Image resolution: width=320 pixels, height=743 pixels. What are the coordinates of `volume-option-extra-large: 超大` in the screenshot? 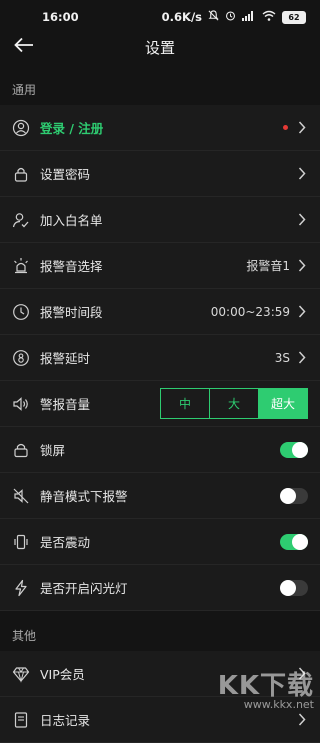 It's located at (283, 403).